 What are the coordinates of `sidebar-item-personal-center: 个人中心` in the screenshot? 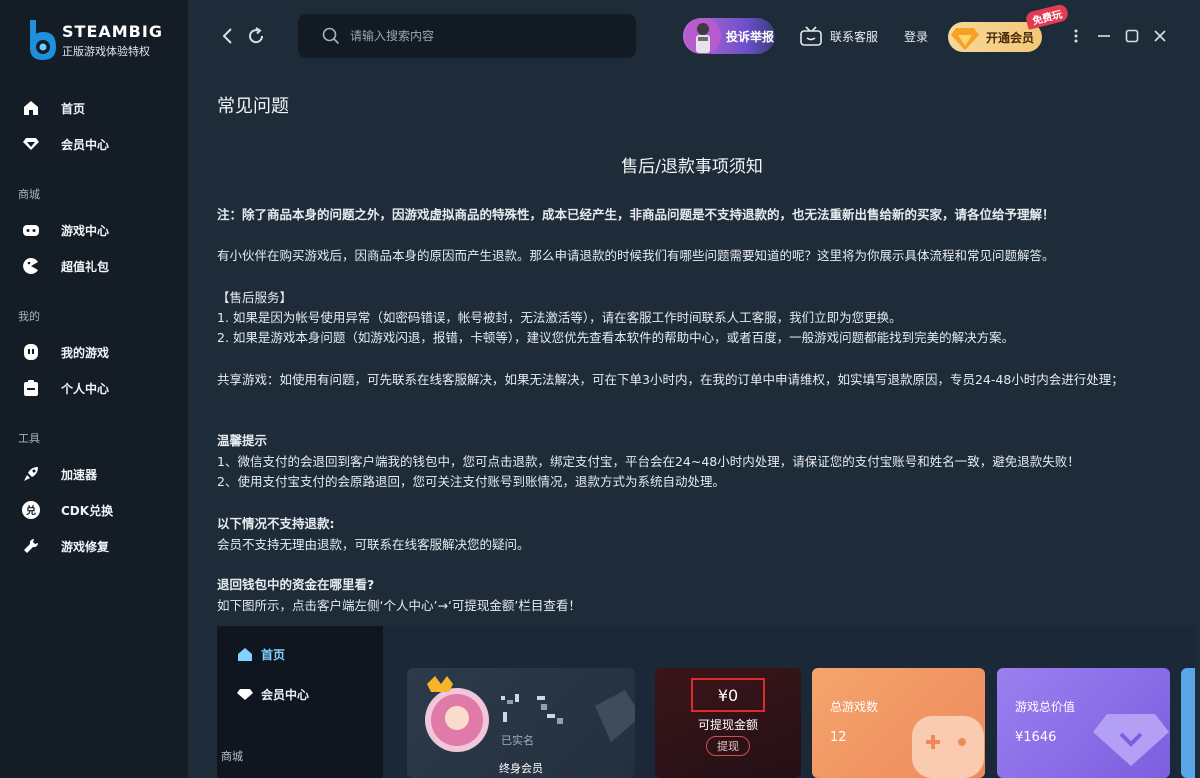 It's located at (94, 388).